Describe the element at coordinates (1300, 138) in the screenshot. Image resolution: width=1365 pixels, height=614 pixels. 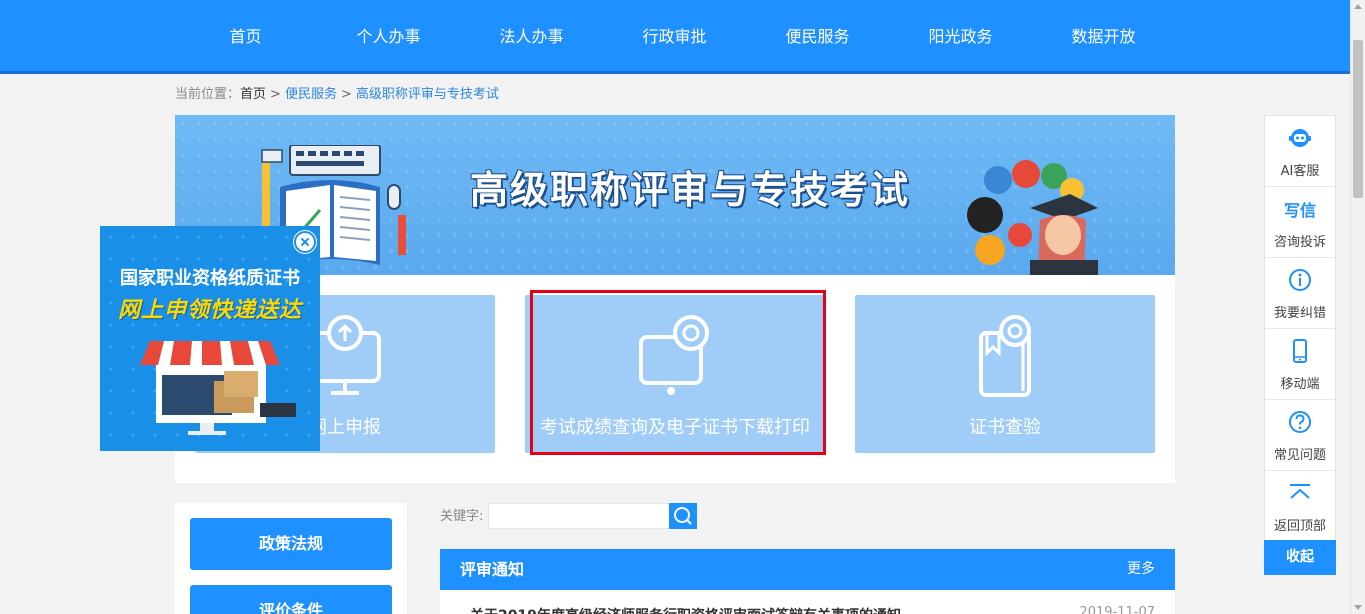
I see `robot-icon` at that location.